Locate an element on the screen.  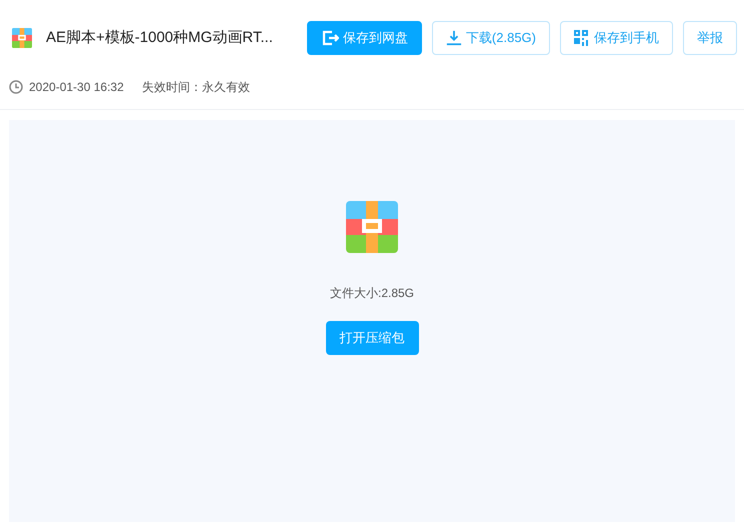
action-button: 下载(2.85G) is located at coordinates (491, 38).